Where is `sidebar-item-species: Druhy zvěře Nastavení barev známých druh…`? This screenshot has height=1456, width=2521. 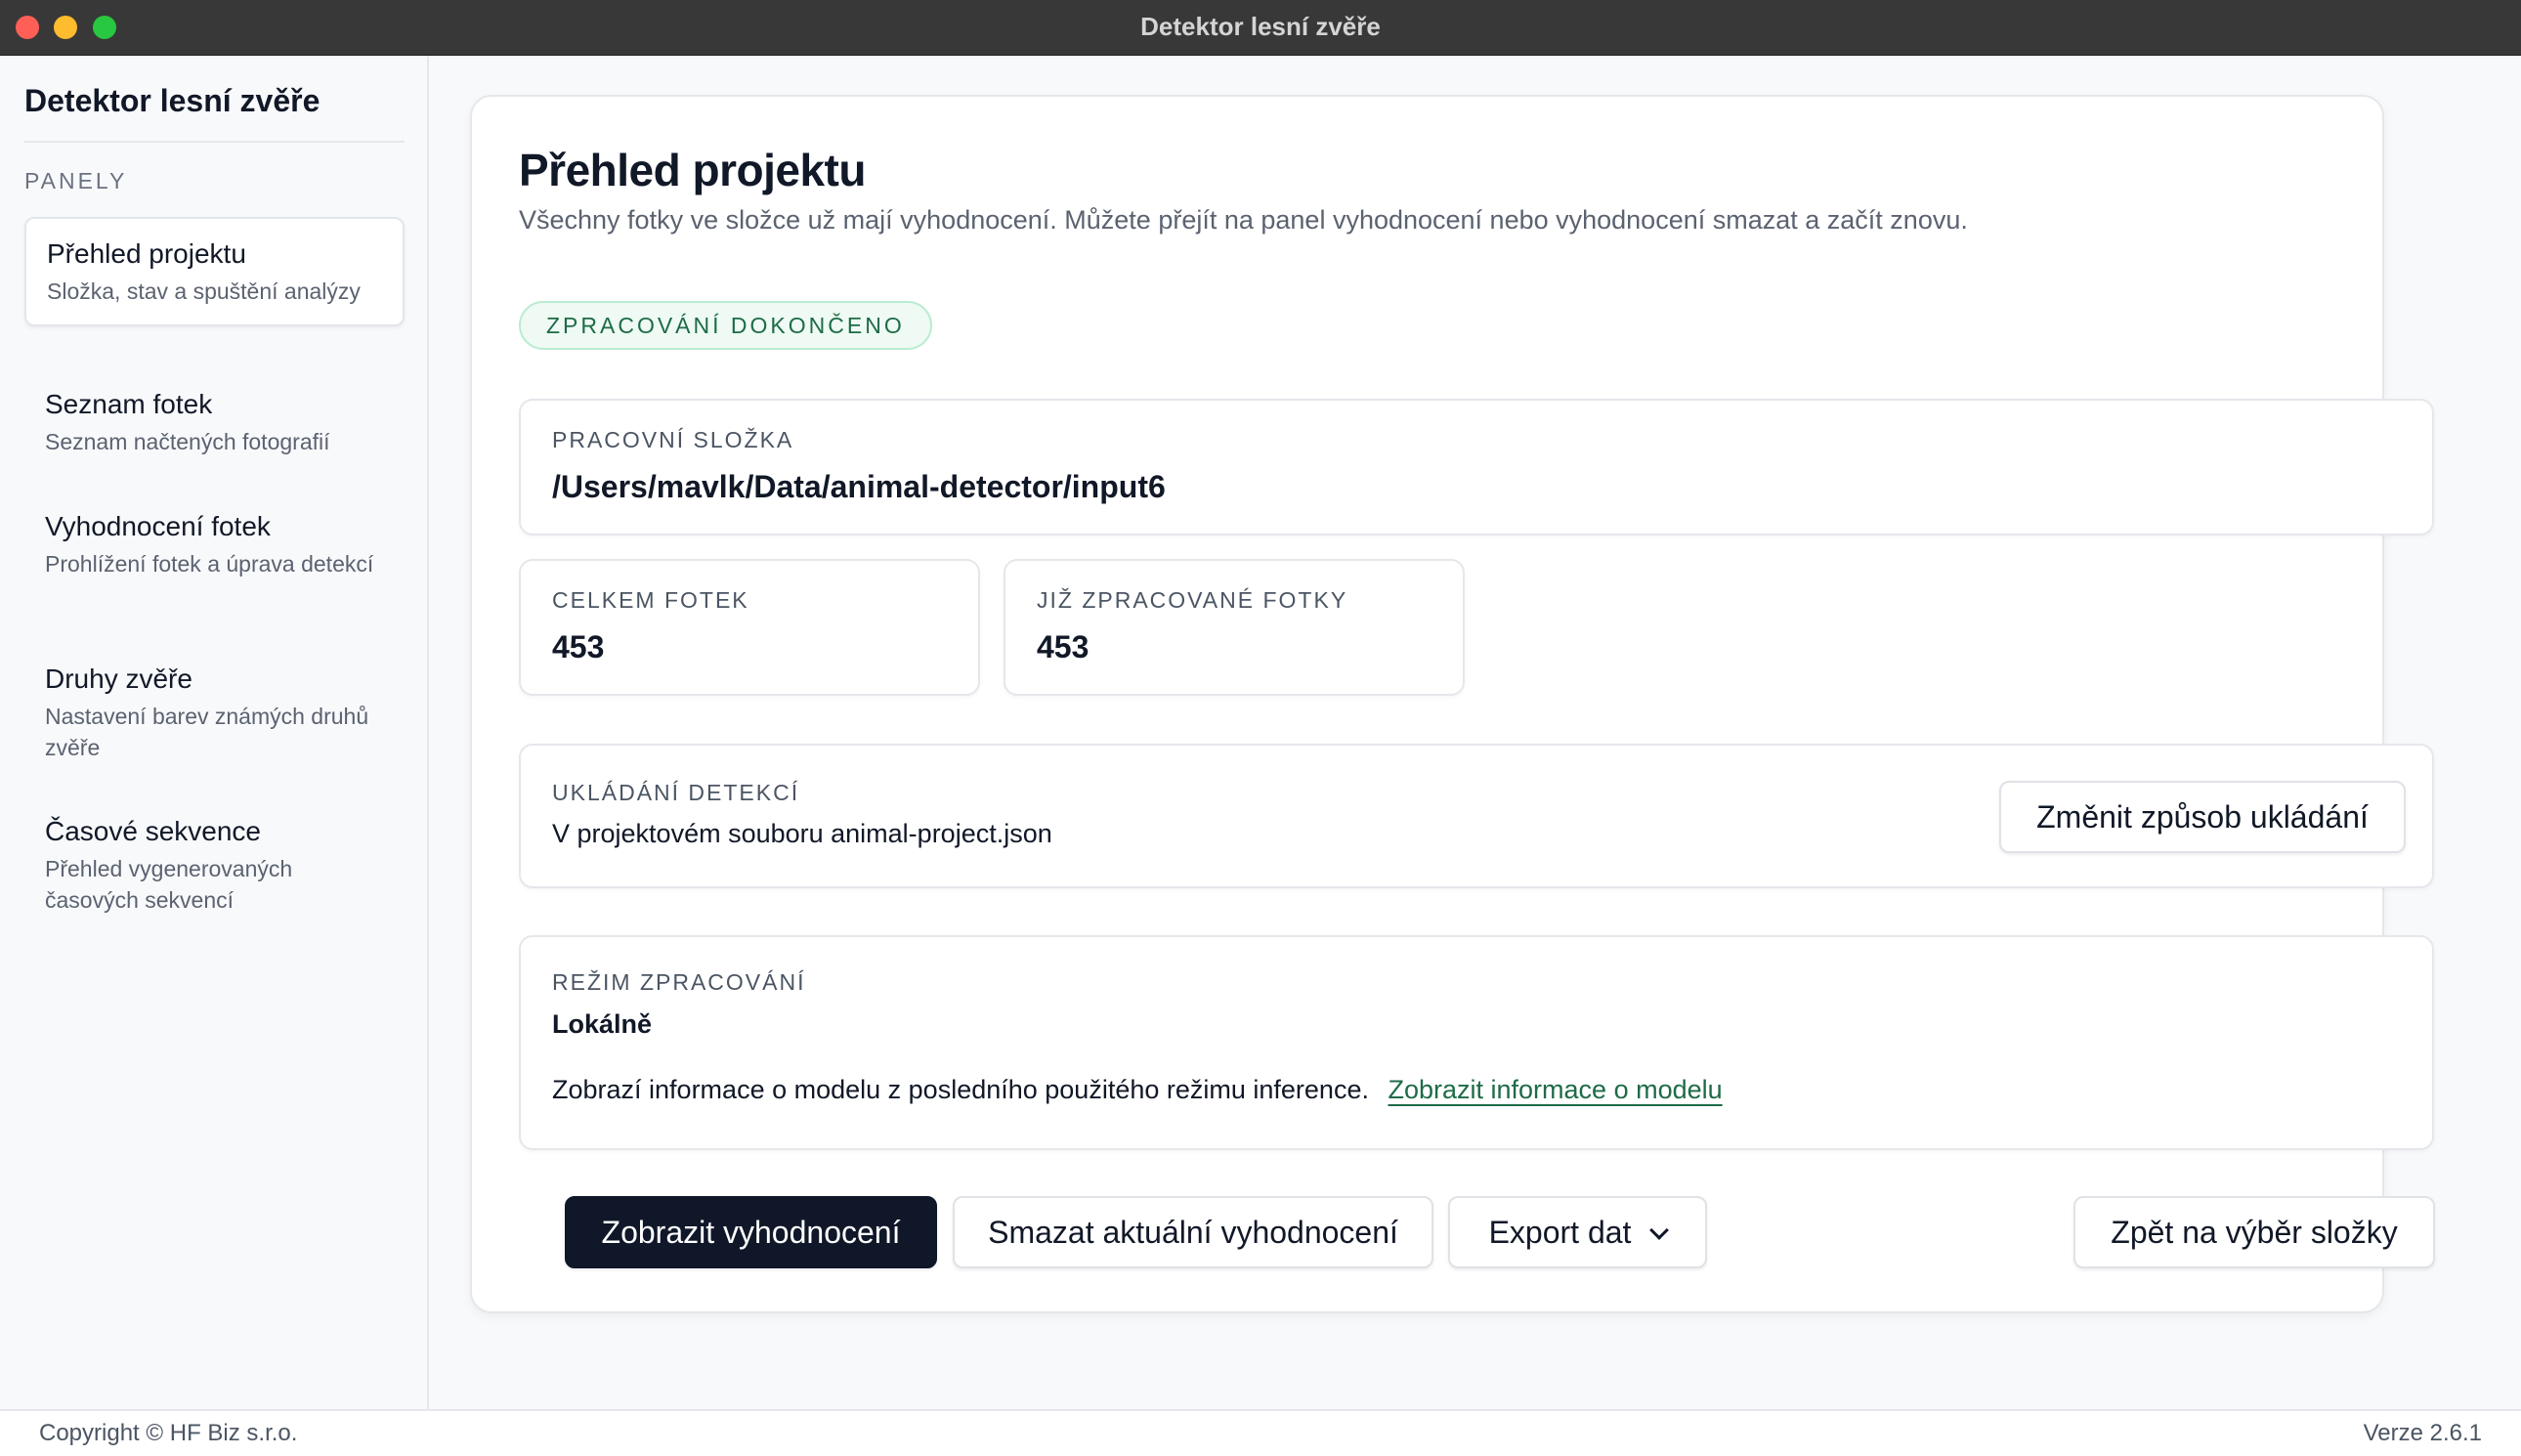 sidebar-item-species: Druhy zvěře Nastavení barev známých druh… is located at coordinates (215, 712).